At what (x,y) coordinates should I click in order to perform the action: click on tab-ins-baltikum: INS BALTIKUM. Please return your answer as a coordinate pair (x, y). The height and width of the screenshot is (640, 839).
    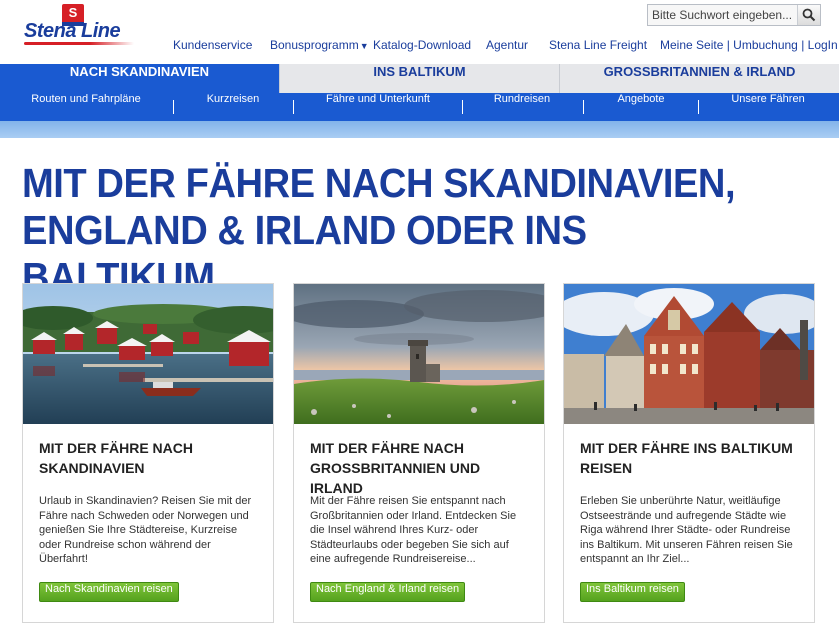
    Looking at the image, I should click on (419, 78).